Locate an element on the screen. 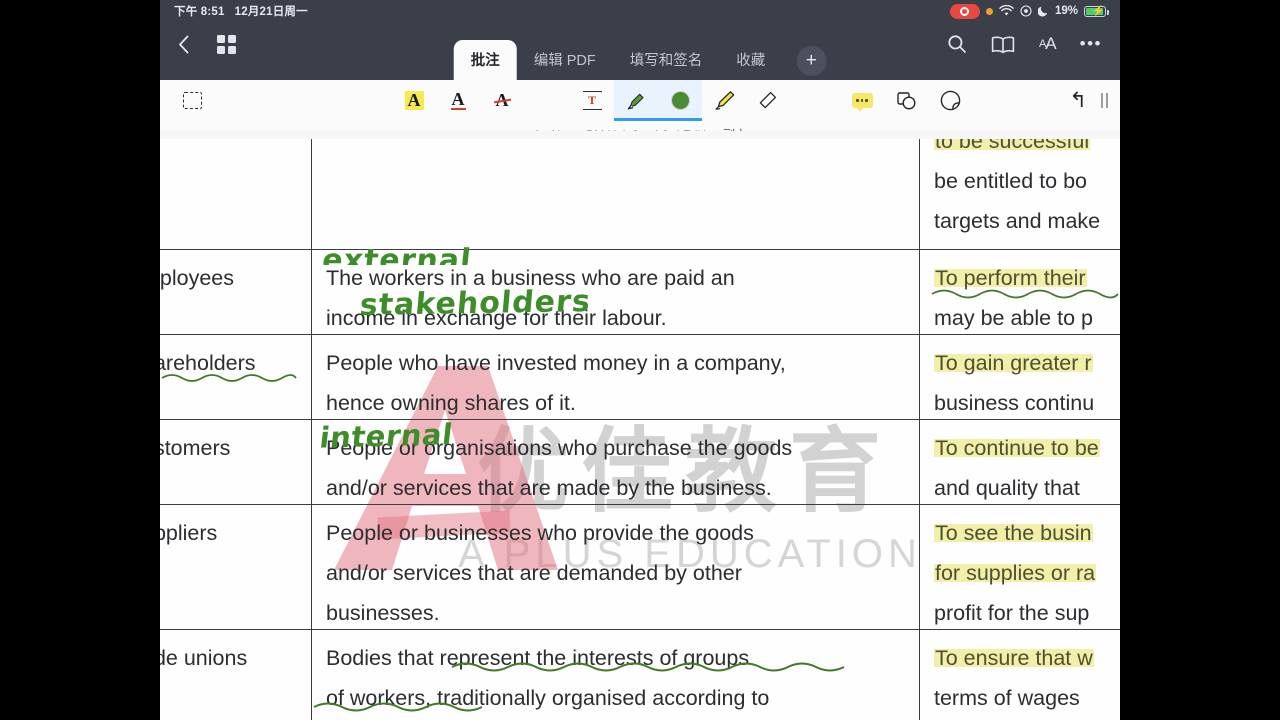  highlighter-tool is located at coordinates (724, 100).